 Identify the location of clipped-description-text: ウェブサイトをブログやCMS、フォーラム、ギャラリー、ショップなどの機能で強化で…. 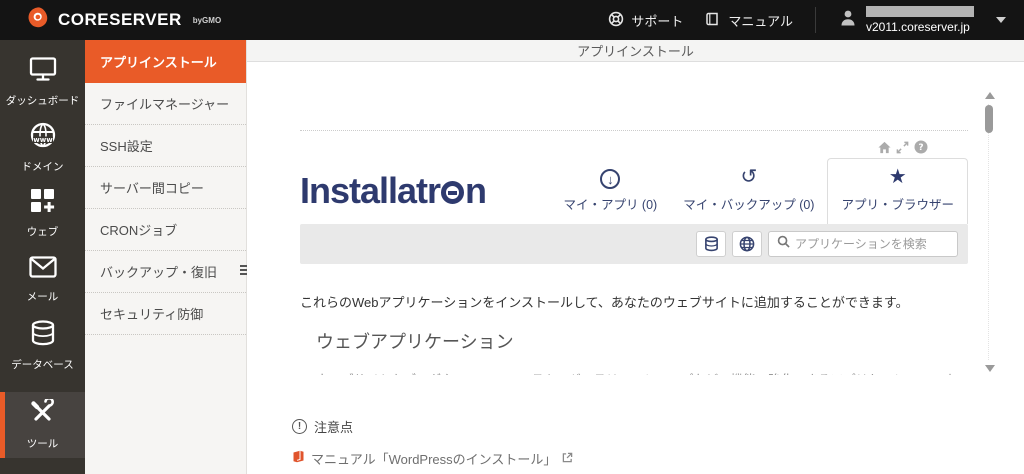
(642, 372).